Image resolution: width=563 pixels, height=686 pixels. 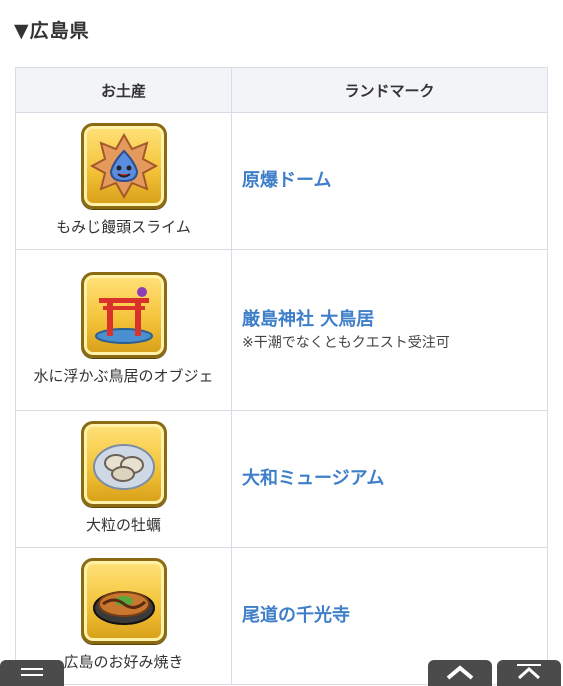 What do you see at coordinates (389, 90) in the screenshot?
I see `header-landmark: ランドマーク` at bounding box center [389, 90].